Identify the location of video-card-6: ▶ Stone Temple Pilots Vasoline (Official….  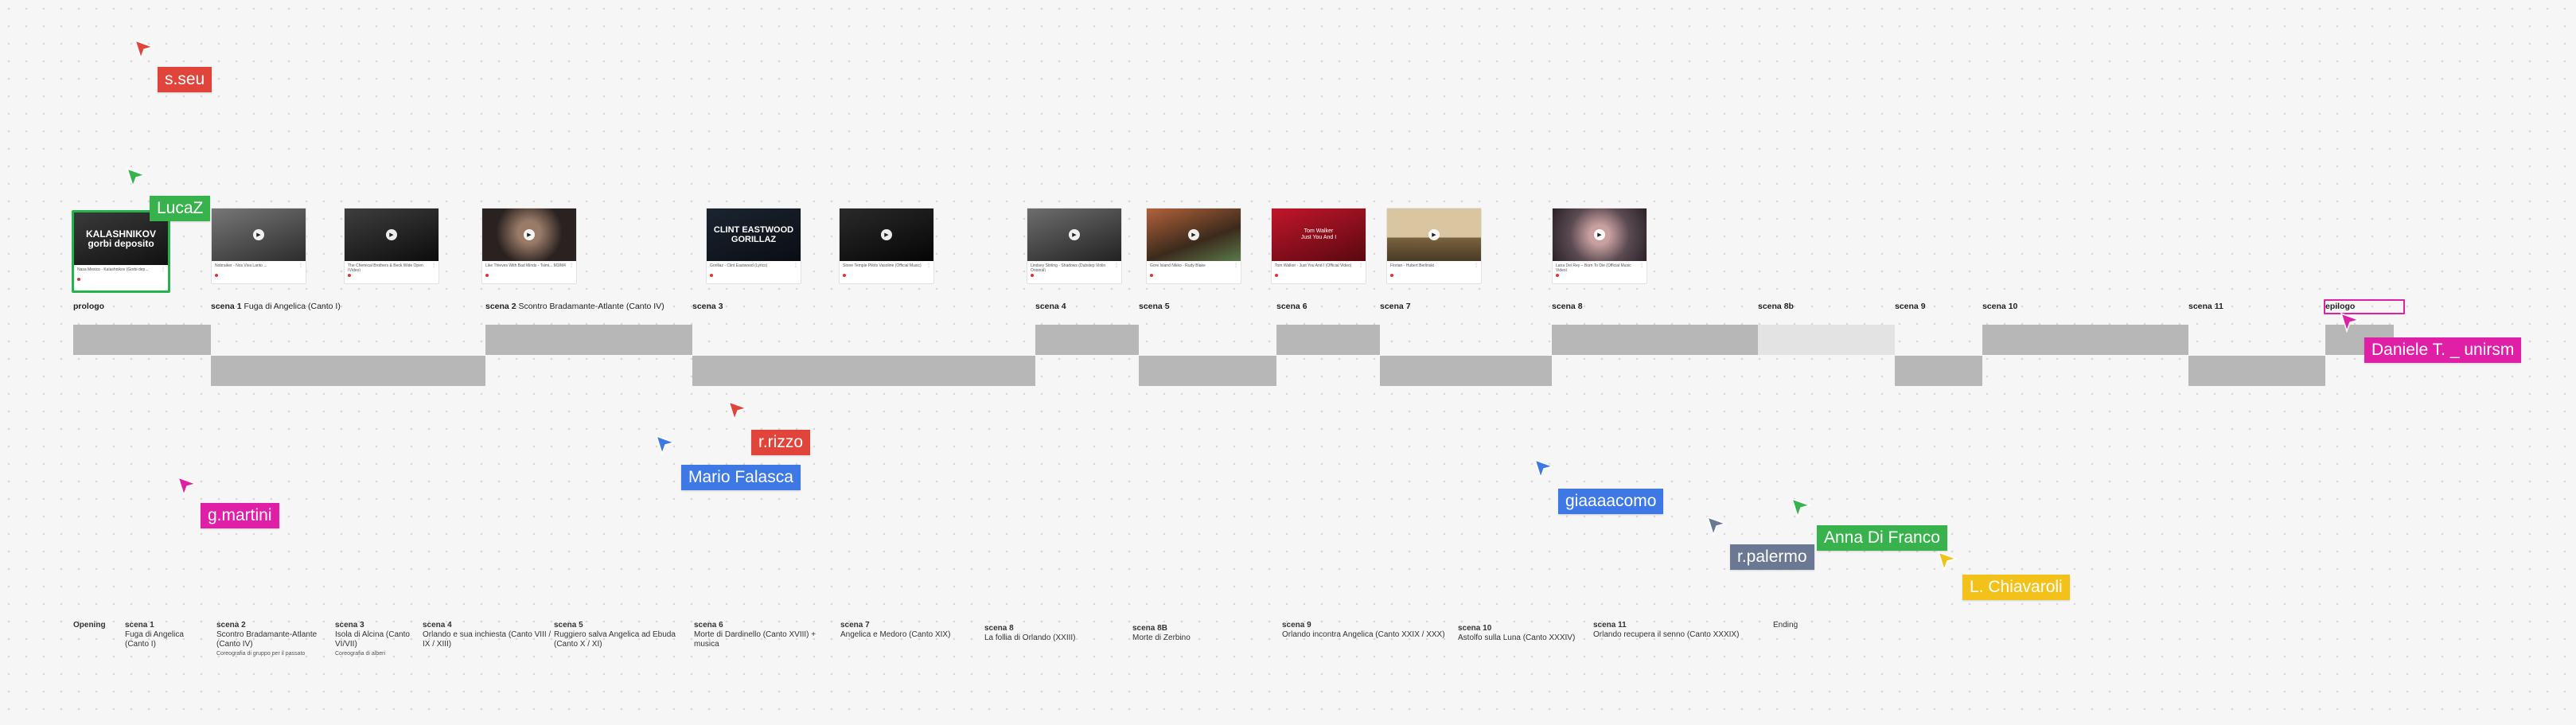
(886, 246).